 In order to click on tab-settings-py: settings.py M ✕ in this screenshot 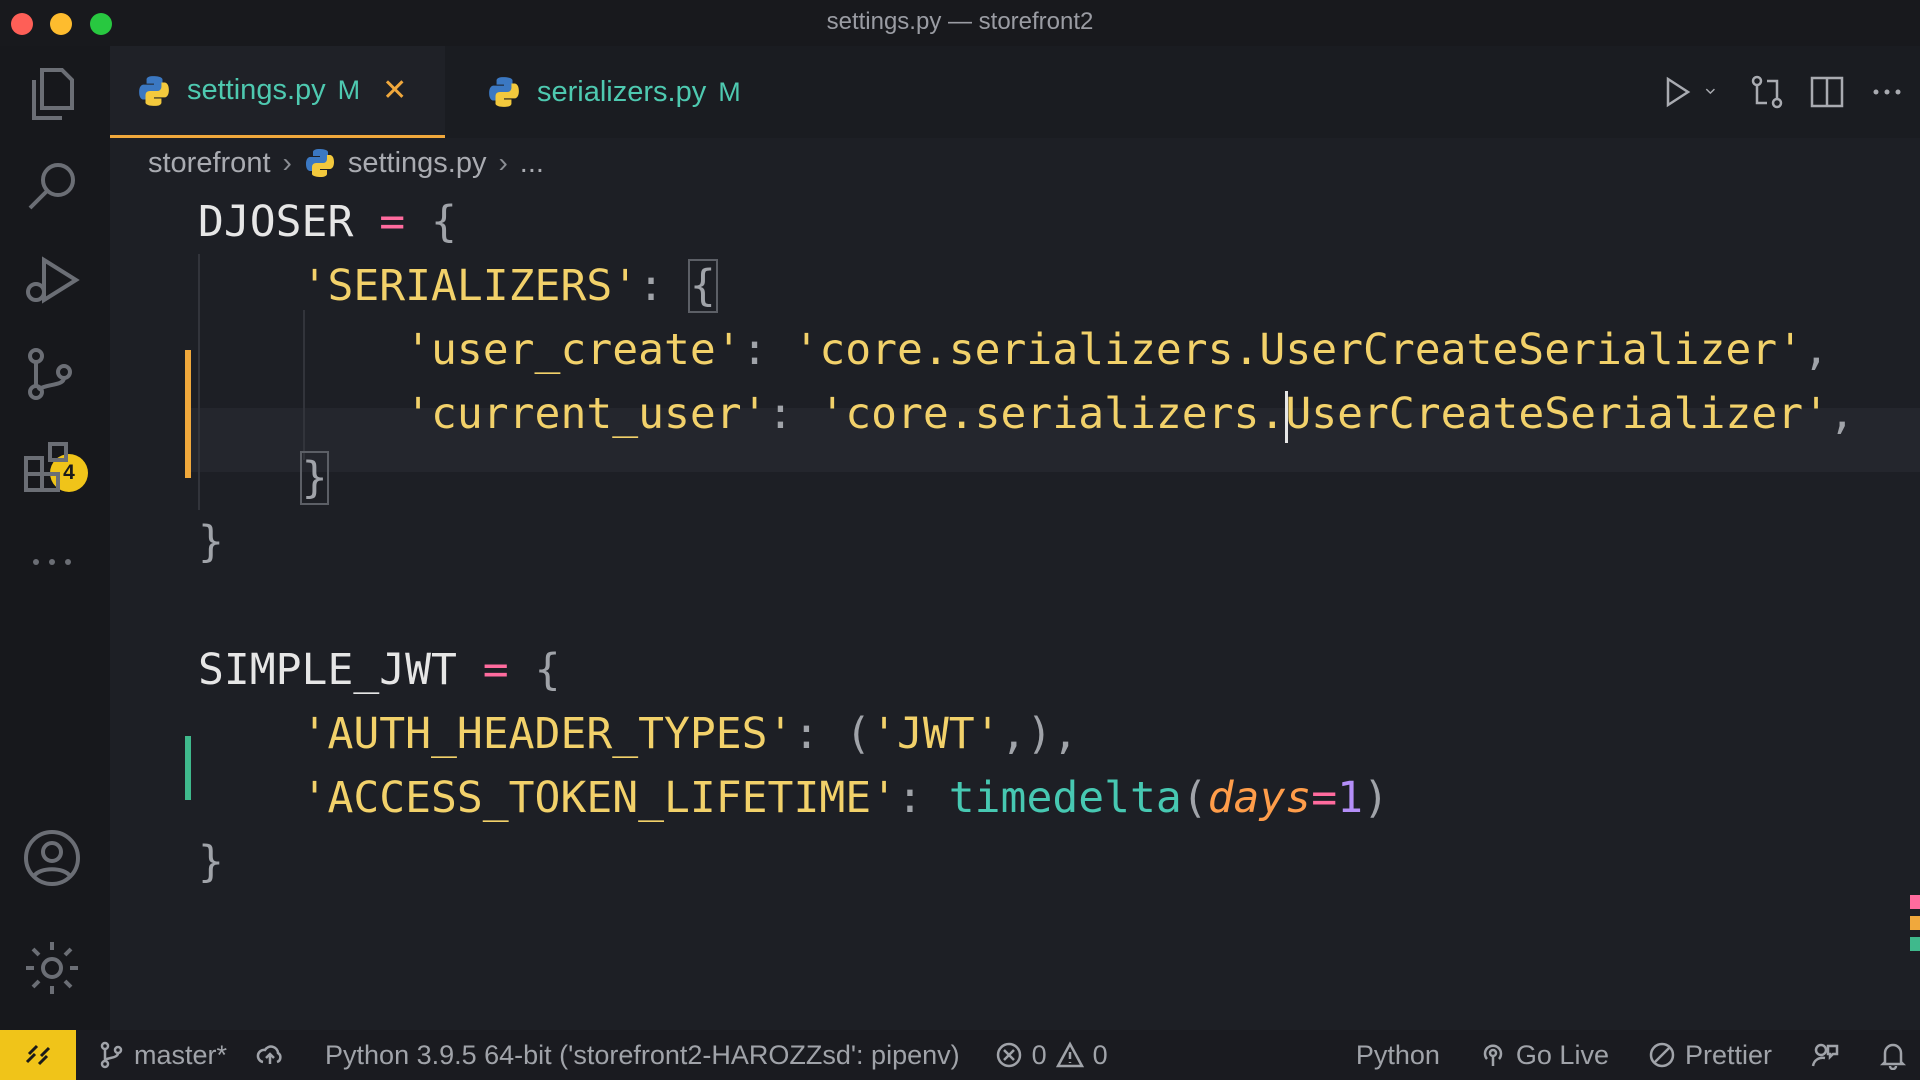, I will do `click(277, 92)`.